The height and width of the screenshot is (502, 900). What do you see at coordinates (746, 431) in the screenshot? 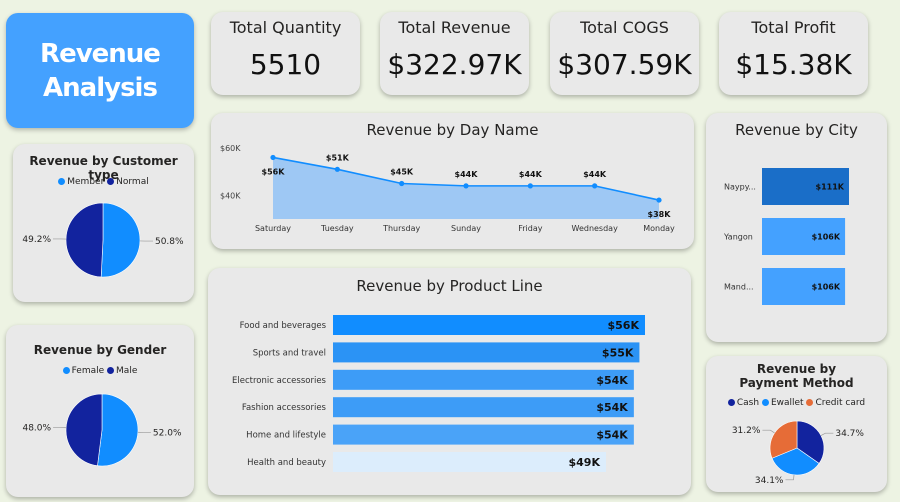
I see `pie-data-label: 31.2%` at bounding box center [746, 431].